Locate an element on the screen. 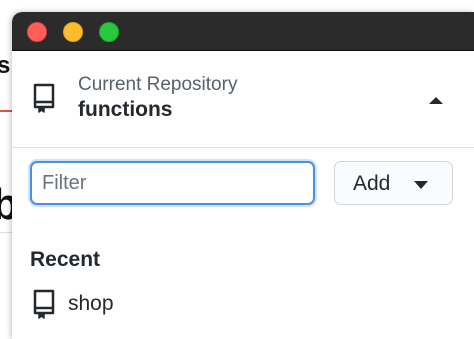  repository-item-label: shop is located at coordinates (91, 303).